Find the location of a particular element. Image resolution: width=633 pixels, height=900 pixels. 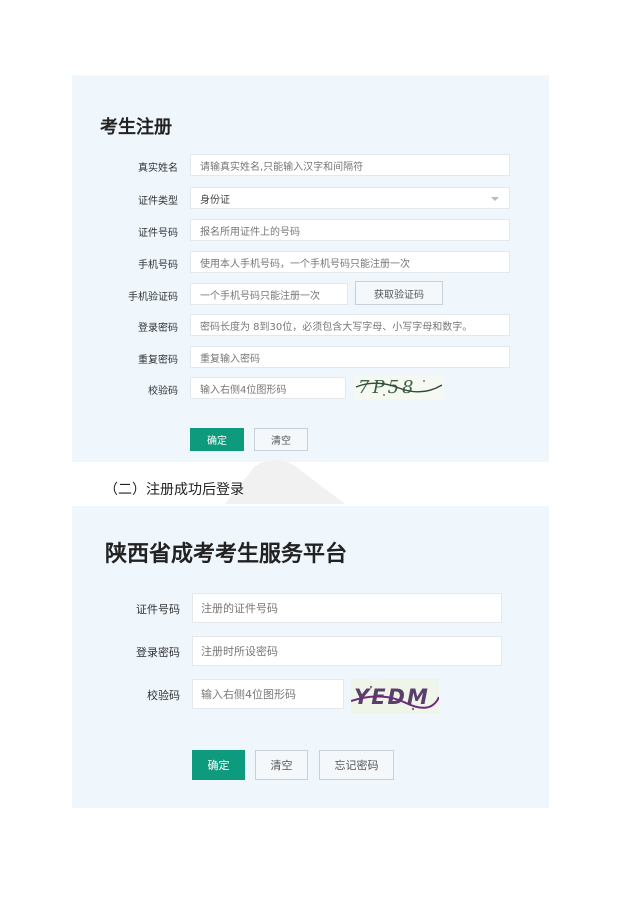

captcha-label: 校验码 is located at coordinates (163, 391).